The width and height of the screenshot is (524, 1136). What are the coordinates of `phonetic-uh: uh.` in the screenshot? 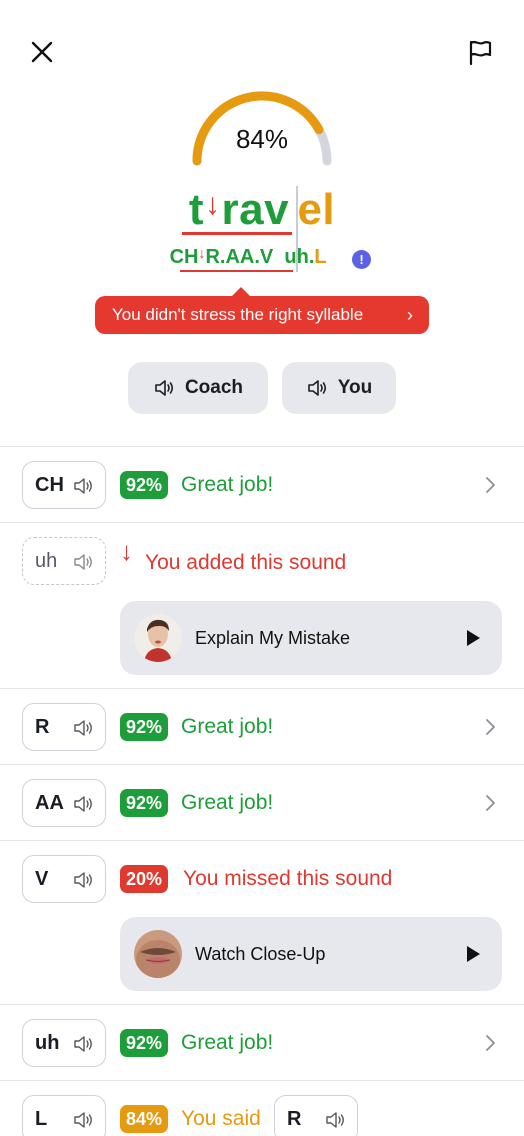 It's located at (299, 257).